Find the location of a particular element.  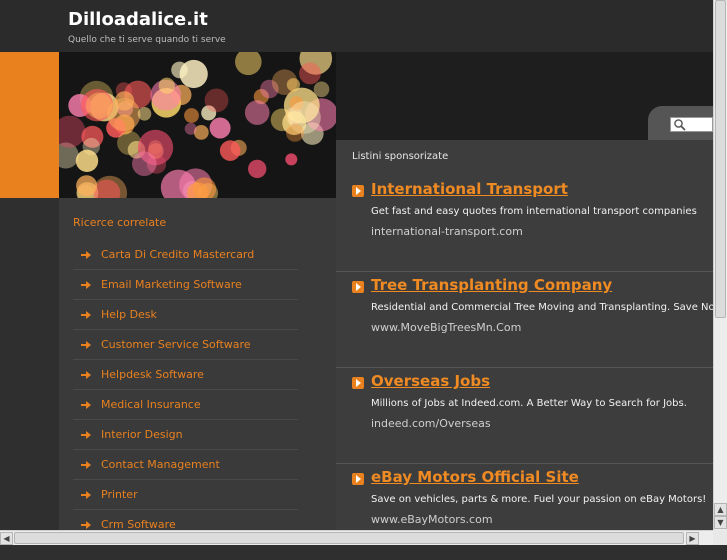

sponsored-url: www.eBayMotors.com is located at coordinates (432, 519).